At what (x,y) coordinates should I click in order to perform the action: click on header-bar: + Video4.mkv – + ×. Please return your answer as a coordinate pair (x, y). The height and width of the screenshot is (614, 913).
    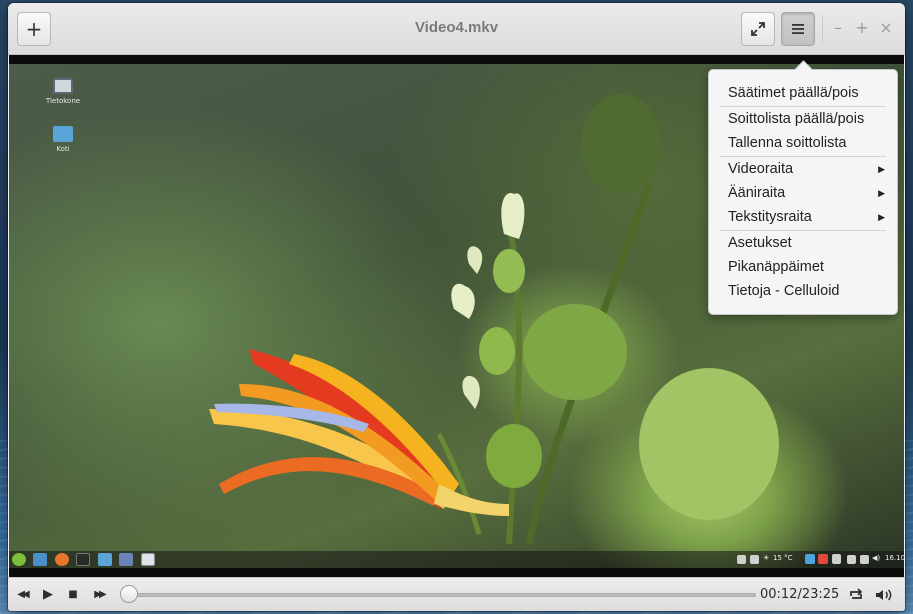
    Looking at the image, I should click on (456, 29).